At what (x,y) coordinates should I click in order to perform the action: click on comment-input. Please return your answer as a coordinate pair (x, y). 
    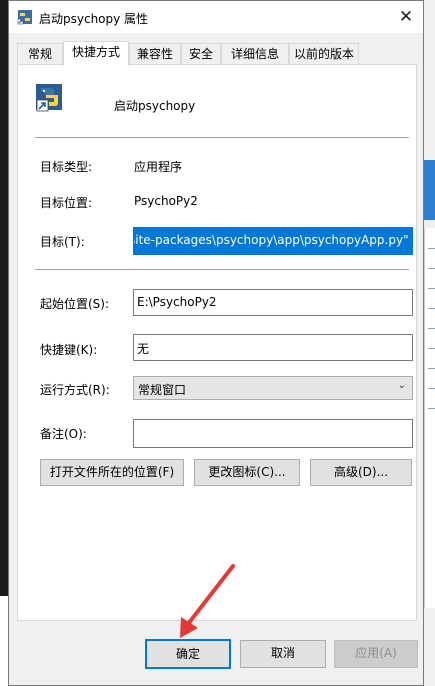
    Looking at the image, I should click on (273, 433).